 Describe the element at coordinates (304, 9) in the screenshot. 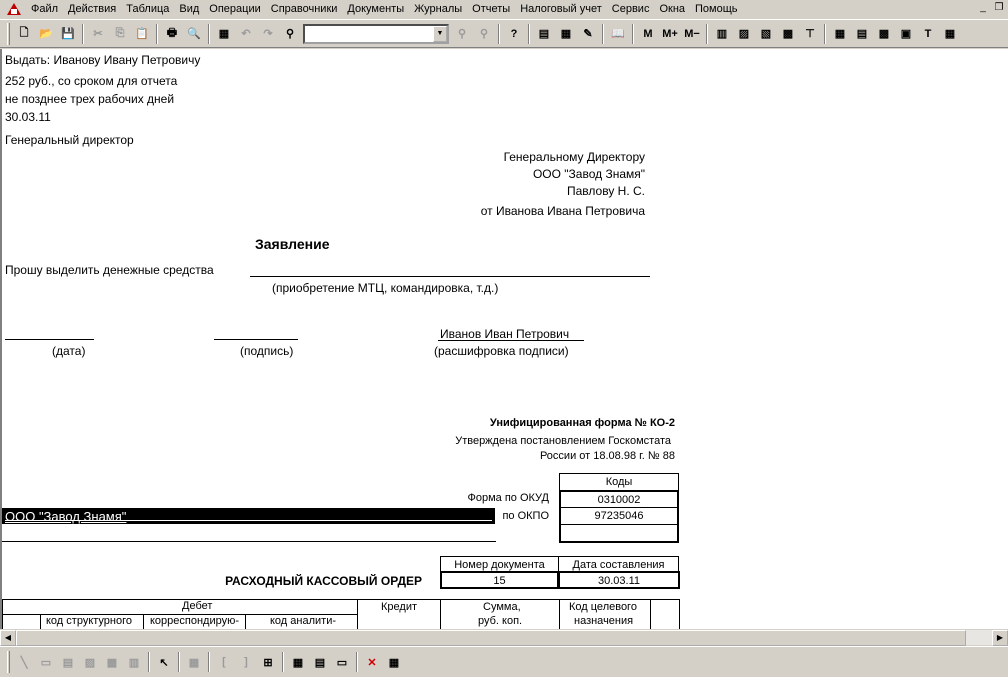

I see `menu-references: Справочники` at that location.